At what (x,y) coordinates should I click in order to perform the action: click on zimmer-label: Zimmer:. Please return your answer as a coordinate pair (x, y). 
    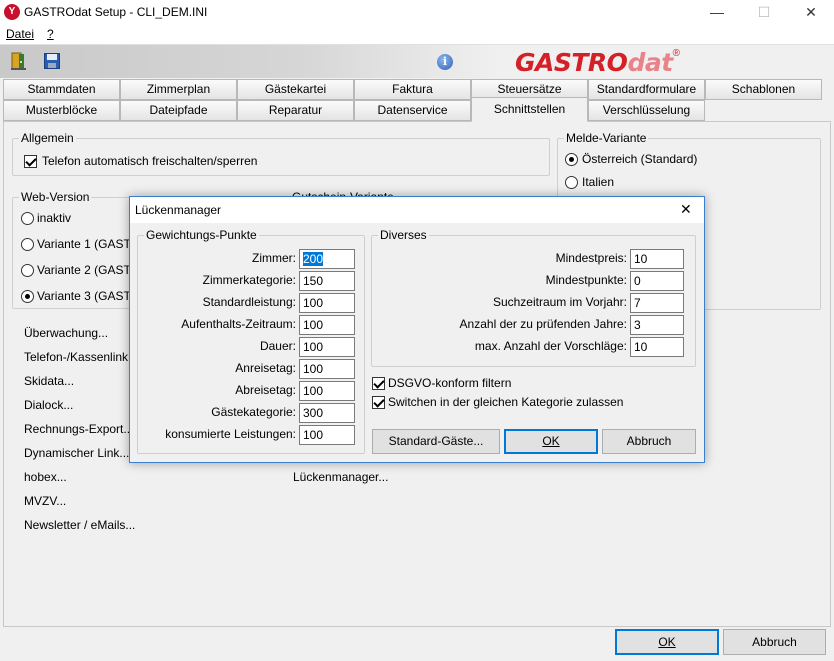
    Looking at the image, I should click on (274, 258).